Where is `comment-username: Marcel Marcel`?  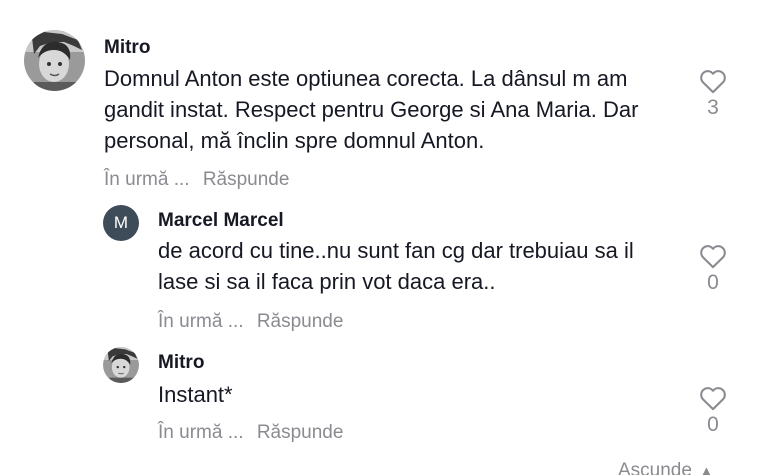
comment-username: Marcel Marcel is located at coordinates (221, 221).